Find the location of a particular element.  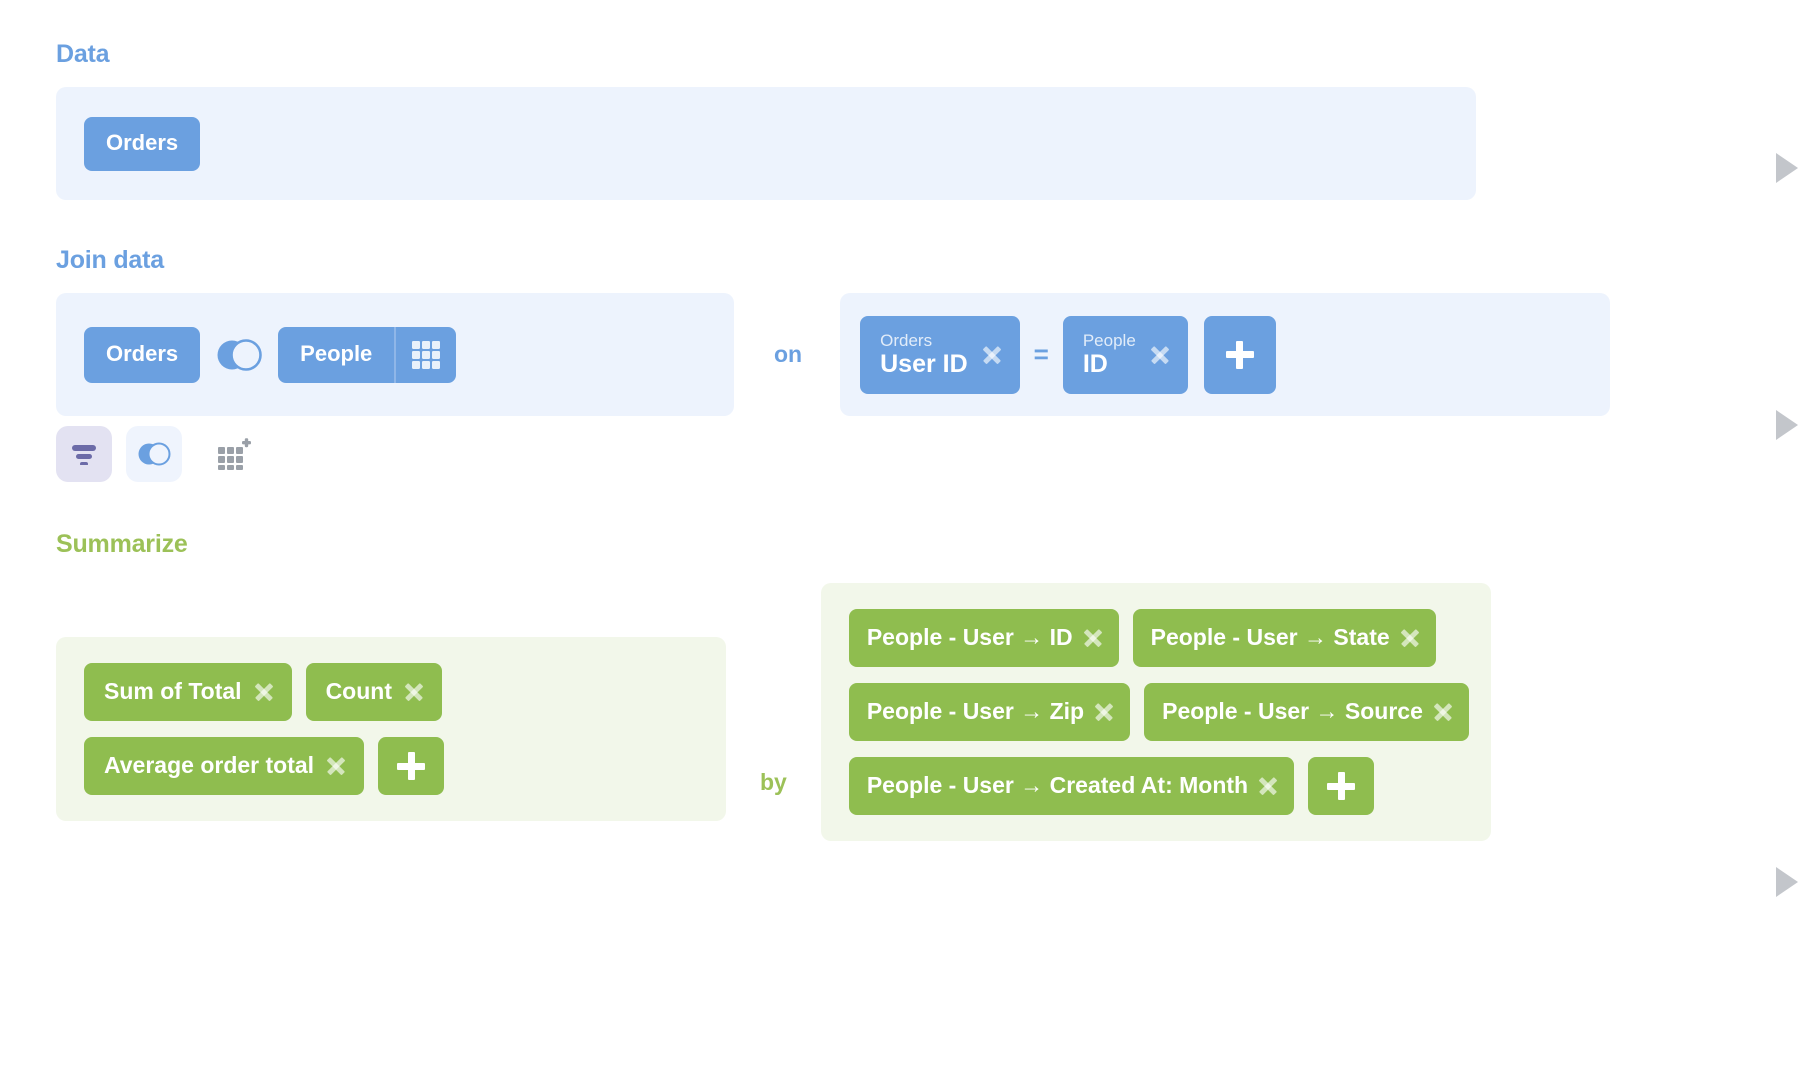

join-rhs-field-label: ID is located at coordinates (1095, 364).